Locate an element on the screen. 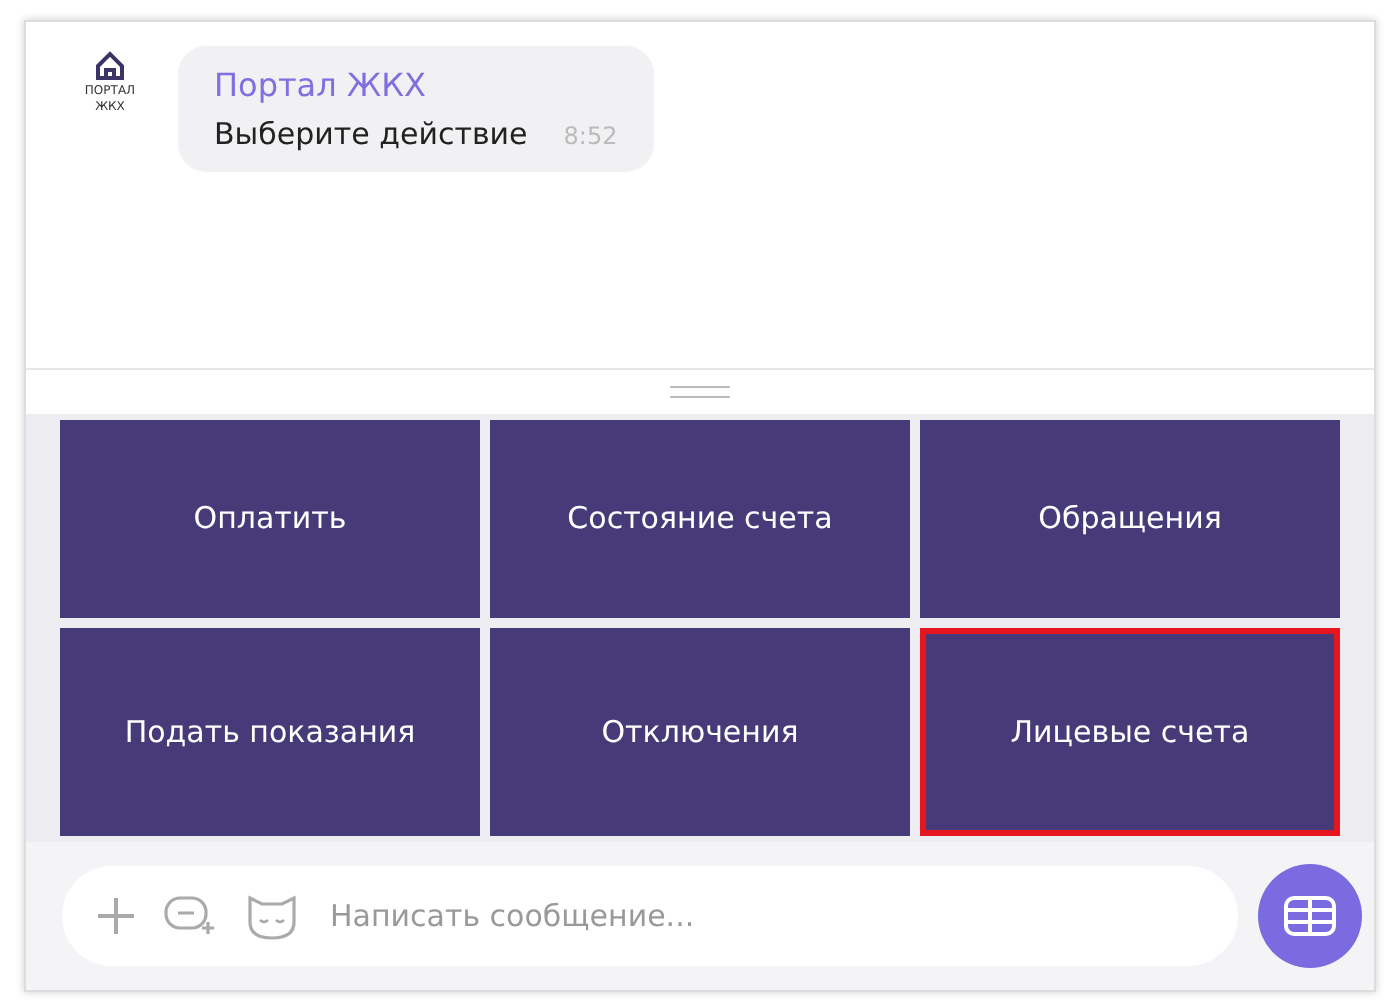 Image resolution: width=1392 pixels, height=1000 pixels. keyboard-button: Обращения is located at coordinates (1130, 518).